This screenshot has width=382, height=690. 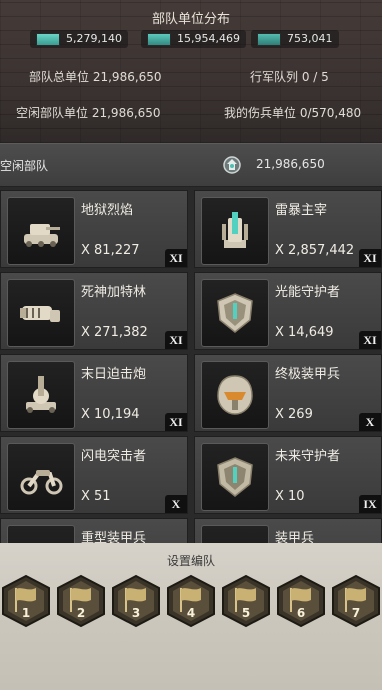 I want to click on unit-count: X 81,227, so click(x=110, y=250).